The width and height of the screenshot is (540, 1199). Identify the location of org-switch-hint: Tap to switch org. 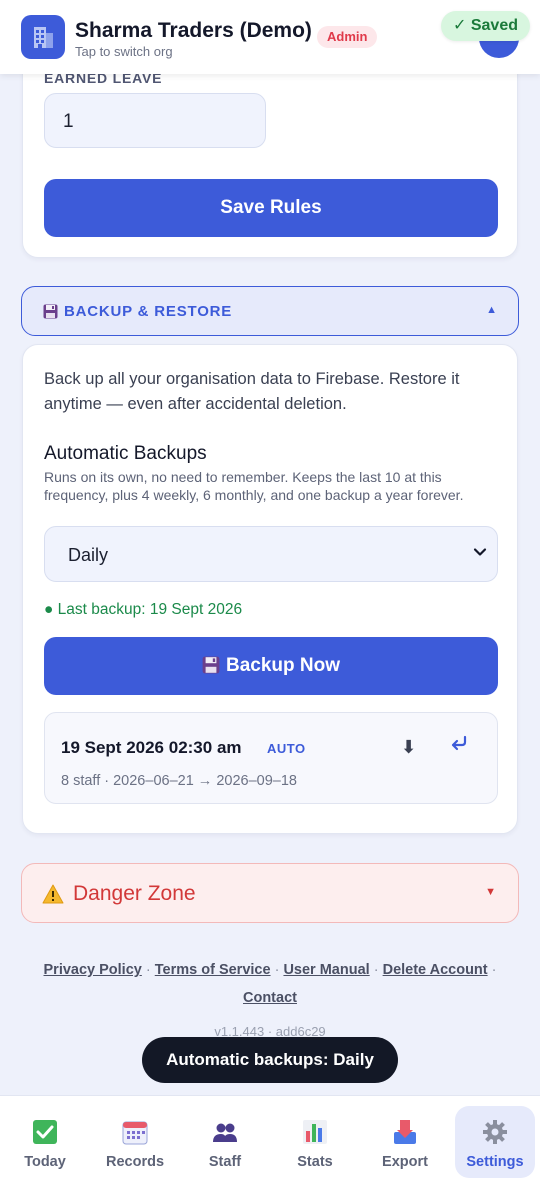
(124, 51).